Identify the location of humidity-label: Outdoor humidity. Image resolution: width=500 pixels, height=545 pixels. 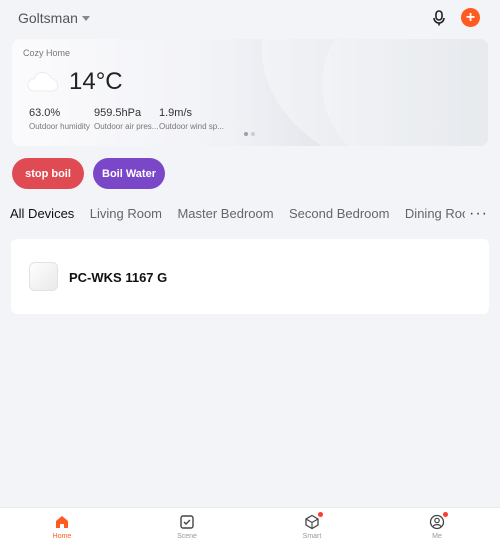
(59, 126).